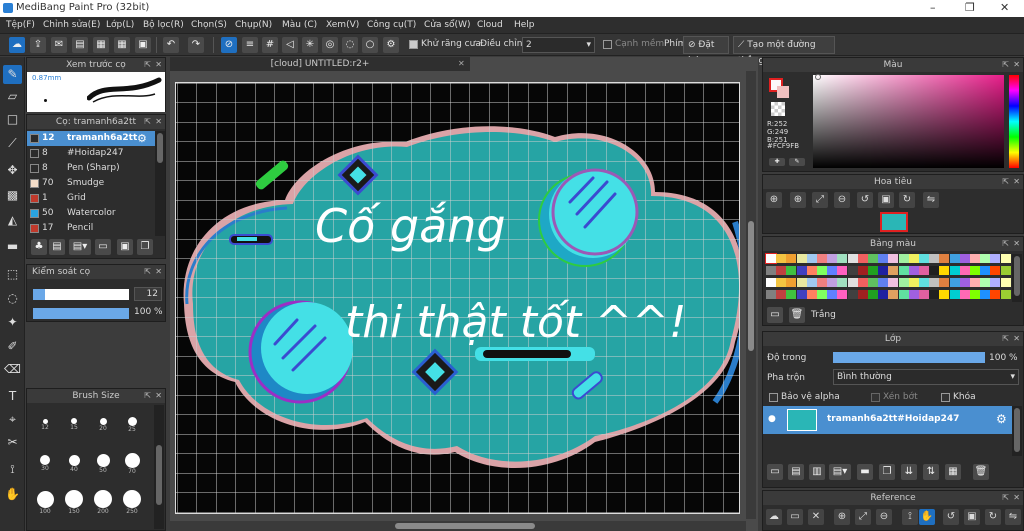 The height and width of the screenshot is (531, 1024). What do you see at coordinates (908, 121) in the screenshot?
I see `color-saturation-field` at bounding box center [908, 121].